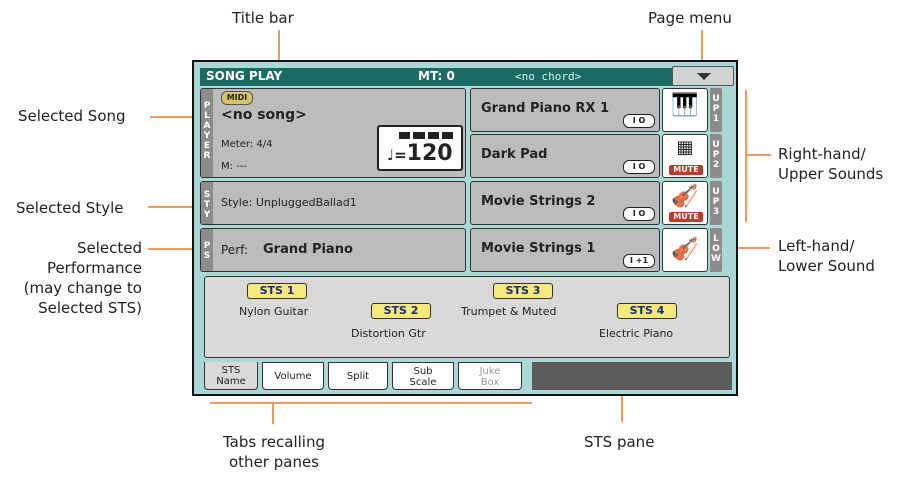 The width and height of the screenshot is (911, 478). Describe the element at coordinates (523, 291) in the screenshot. I see `sts-3-button: STS 3` at that location.